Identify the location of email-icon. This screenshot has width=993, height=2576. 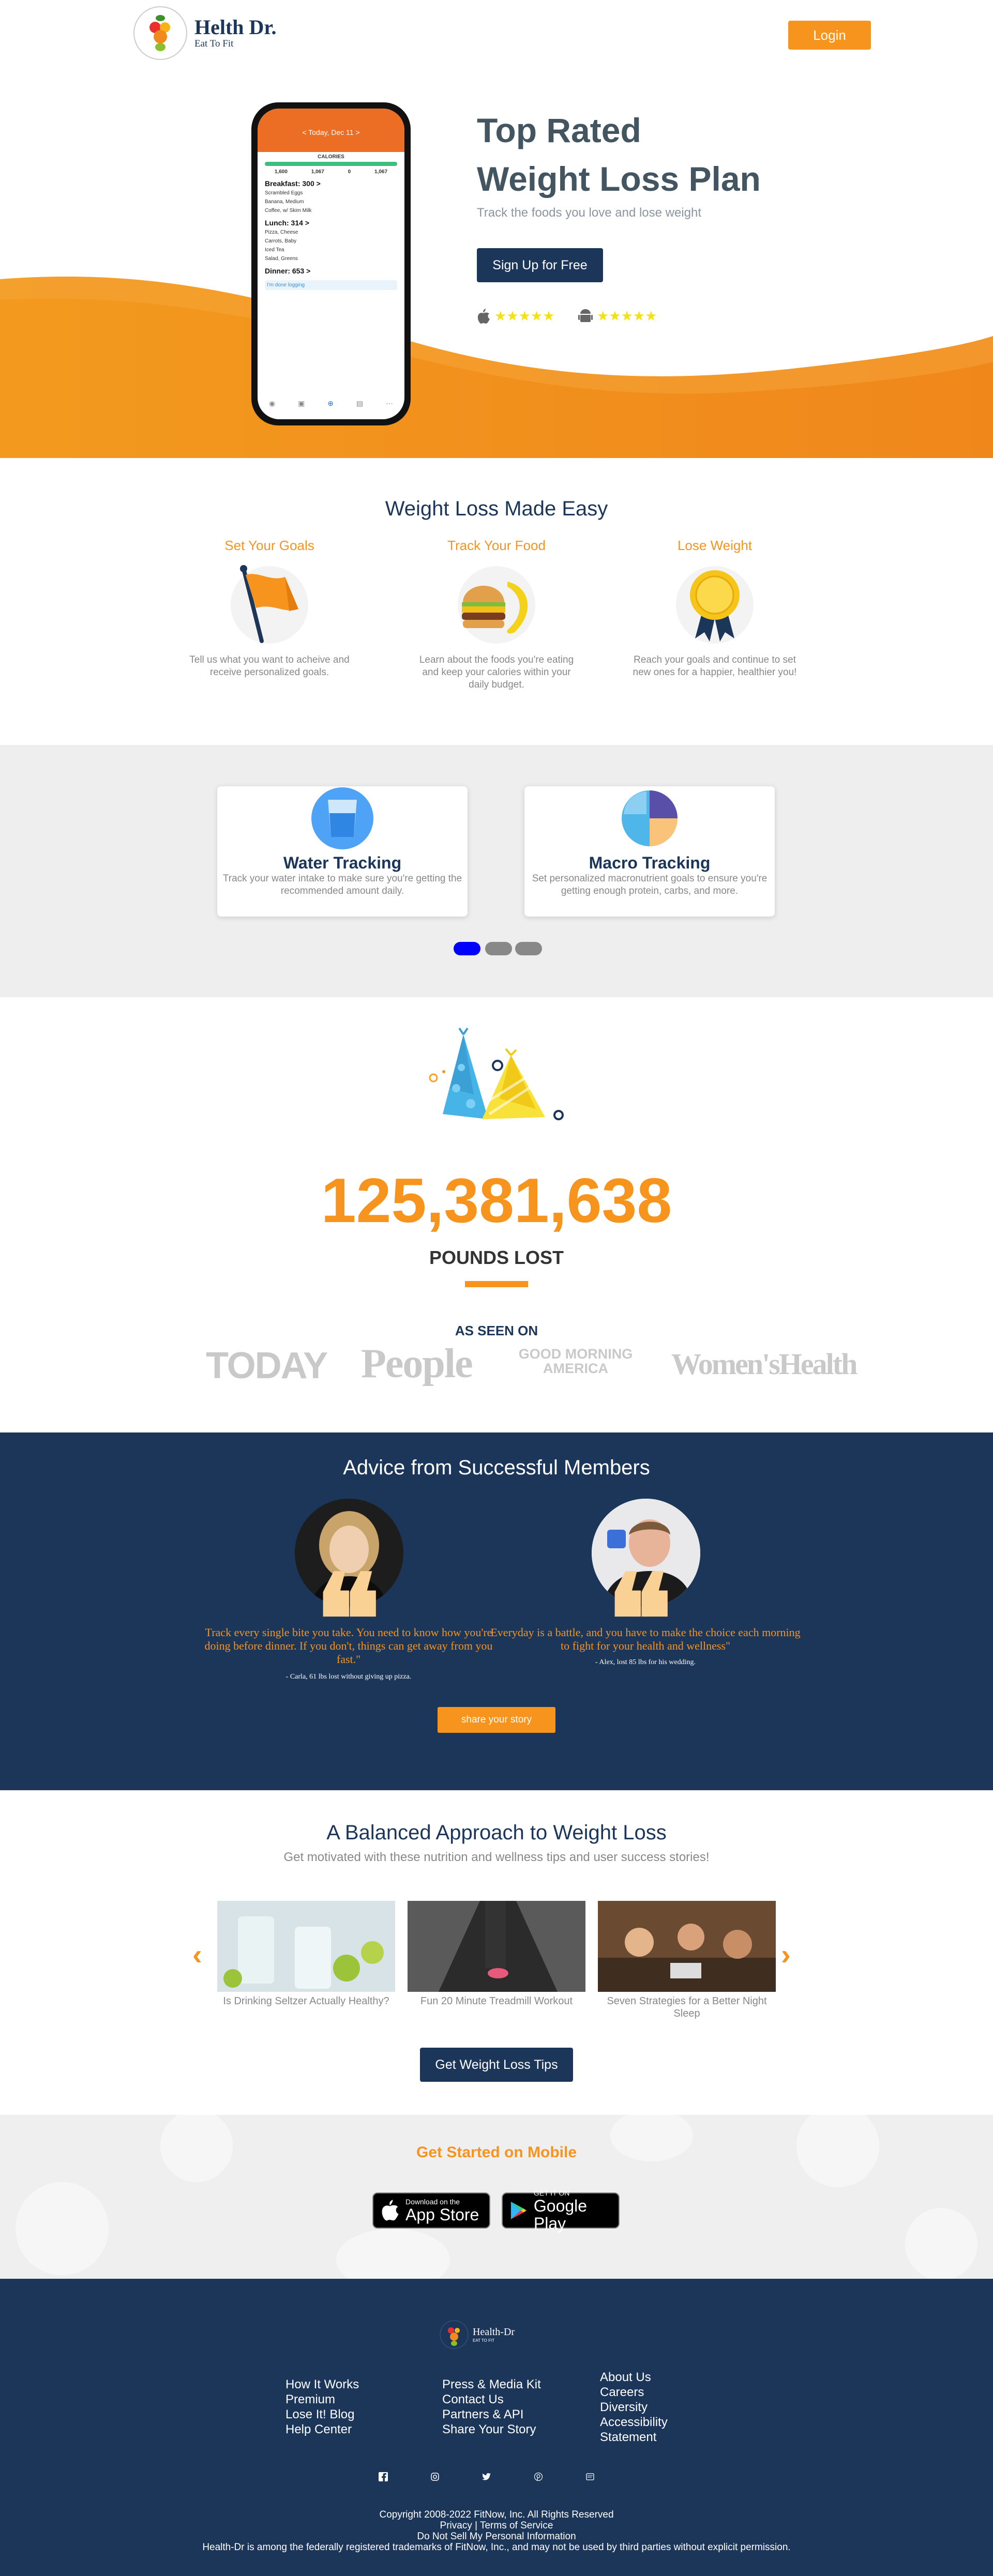
(590, 2476).